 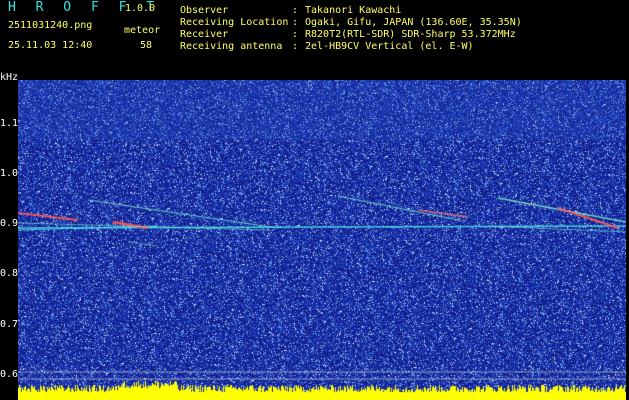 What do you see at coordinates (204, 34) in the screenshot?
I see `receiver-label: Receiver` at bounding box center [204, 34].